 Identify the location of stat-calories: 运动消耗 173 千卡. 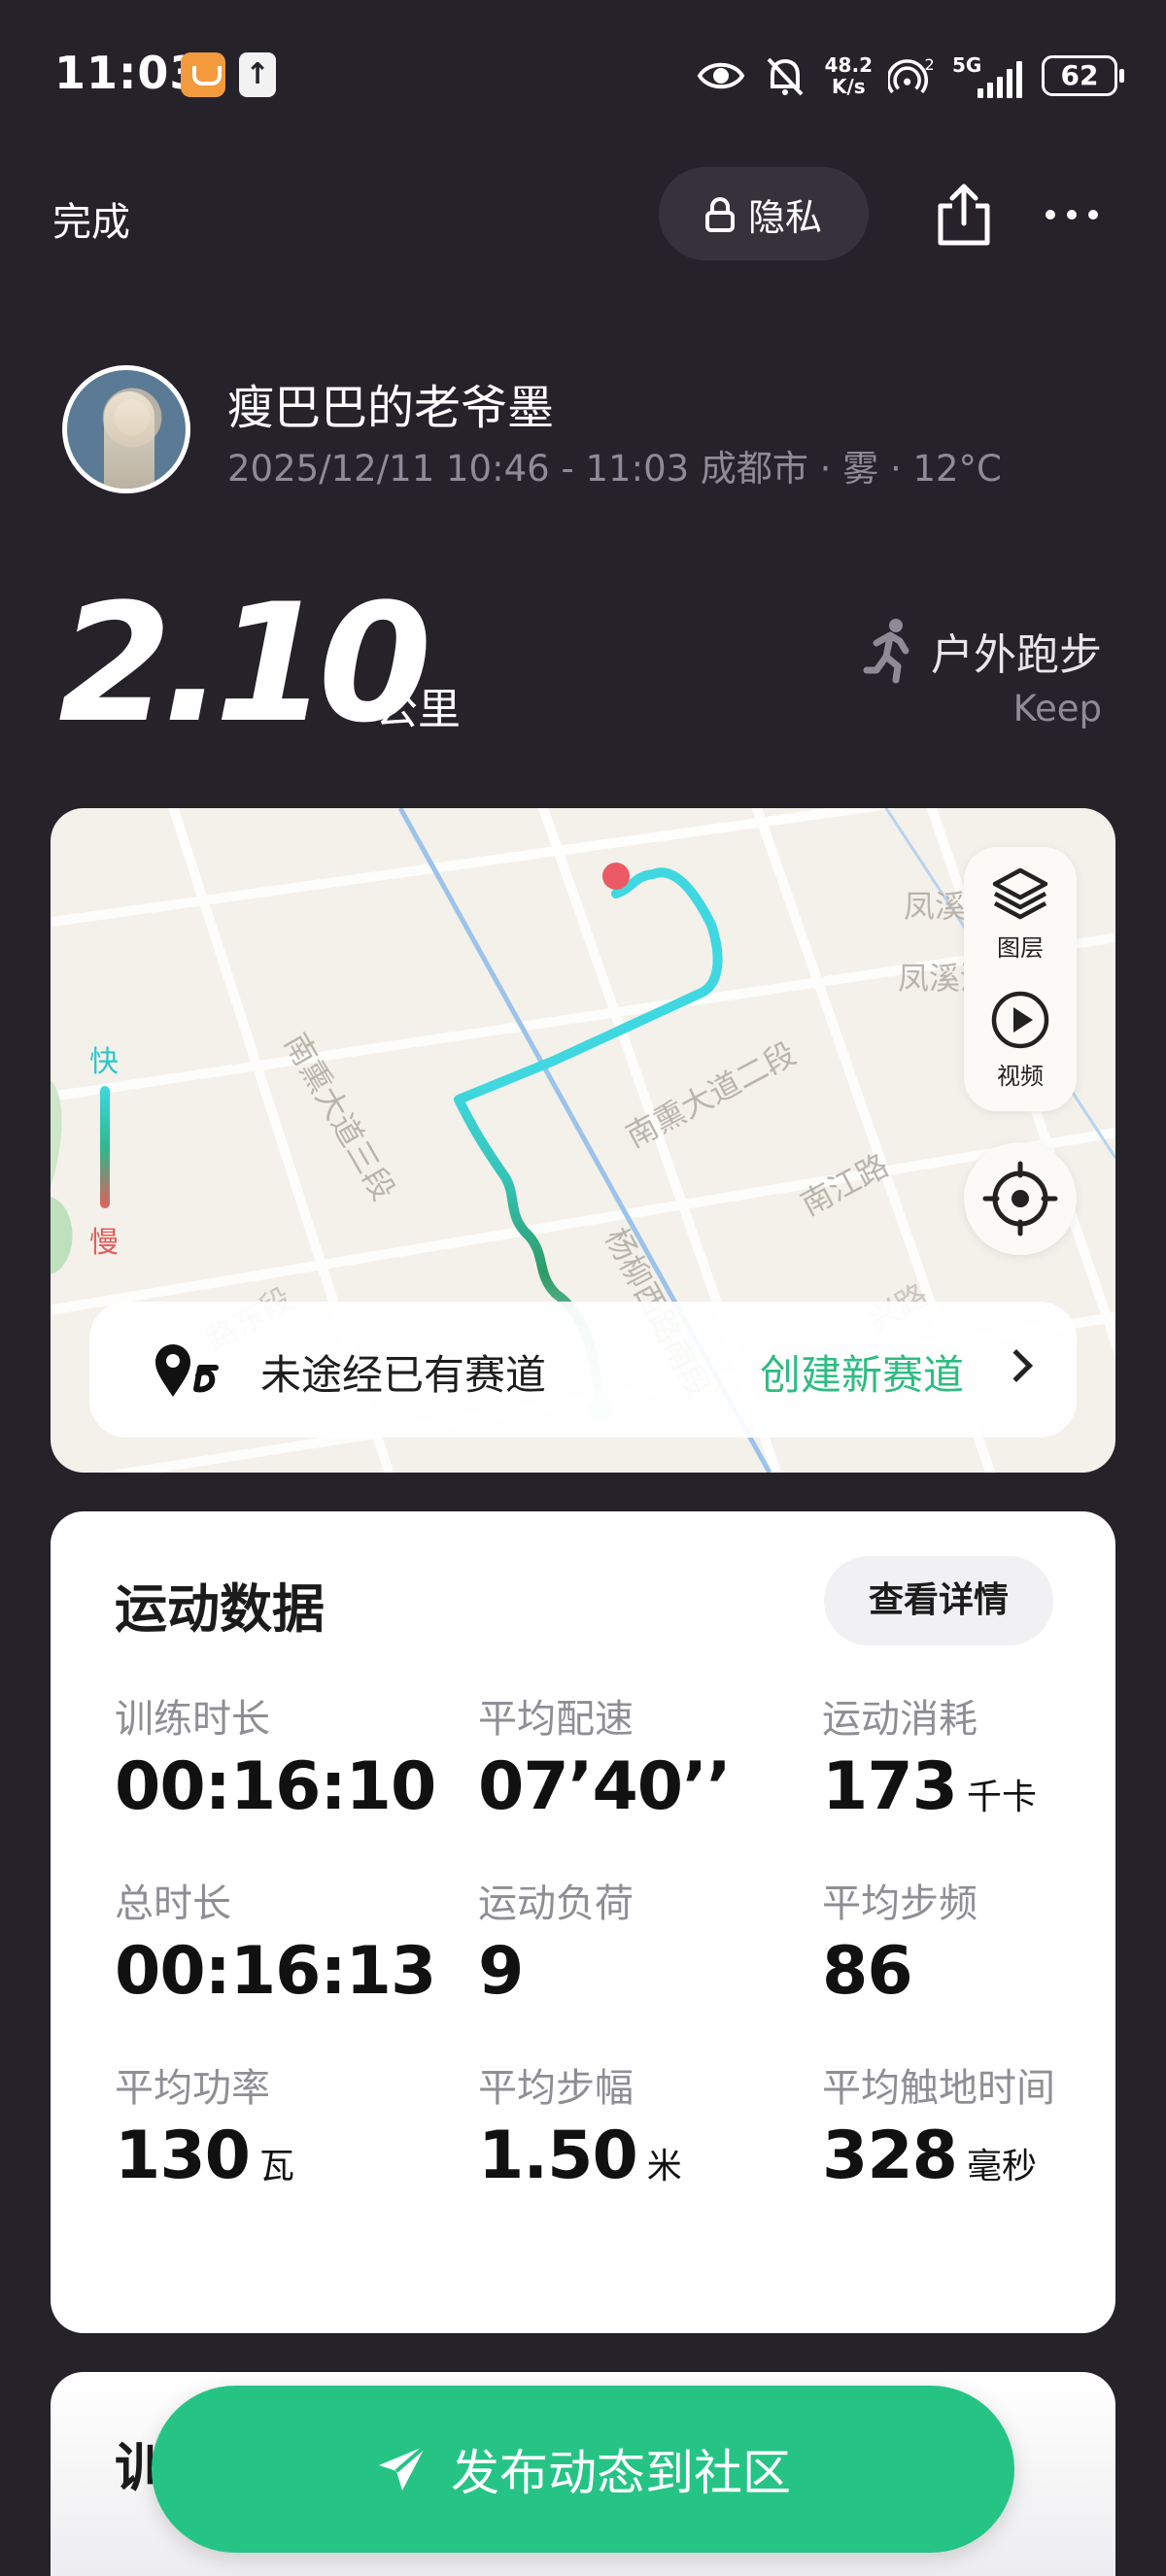
(929, 1763).